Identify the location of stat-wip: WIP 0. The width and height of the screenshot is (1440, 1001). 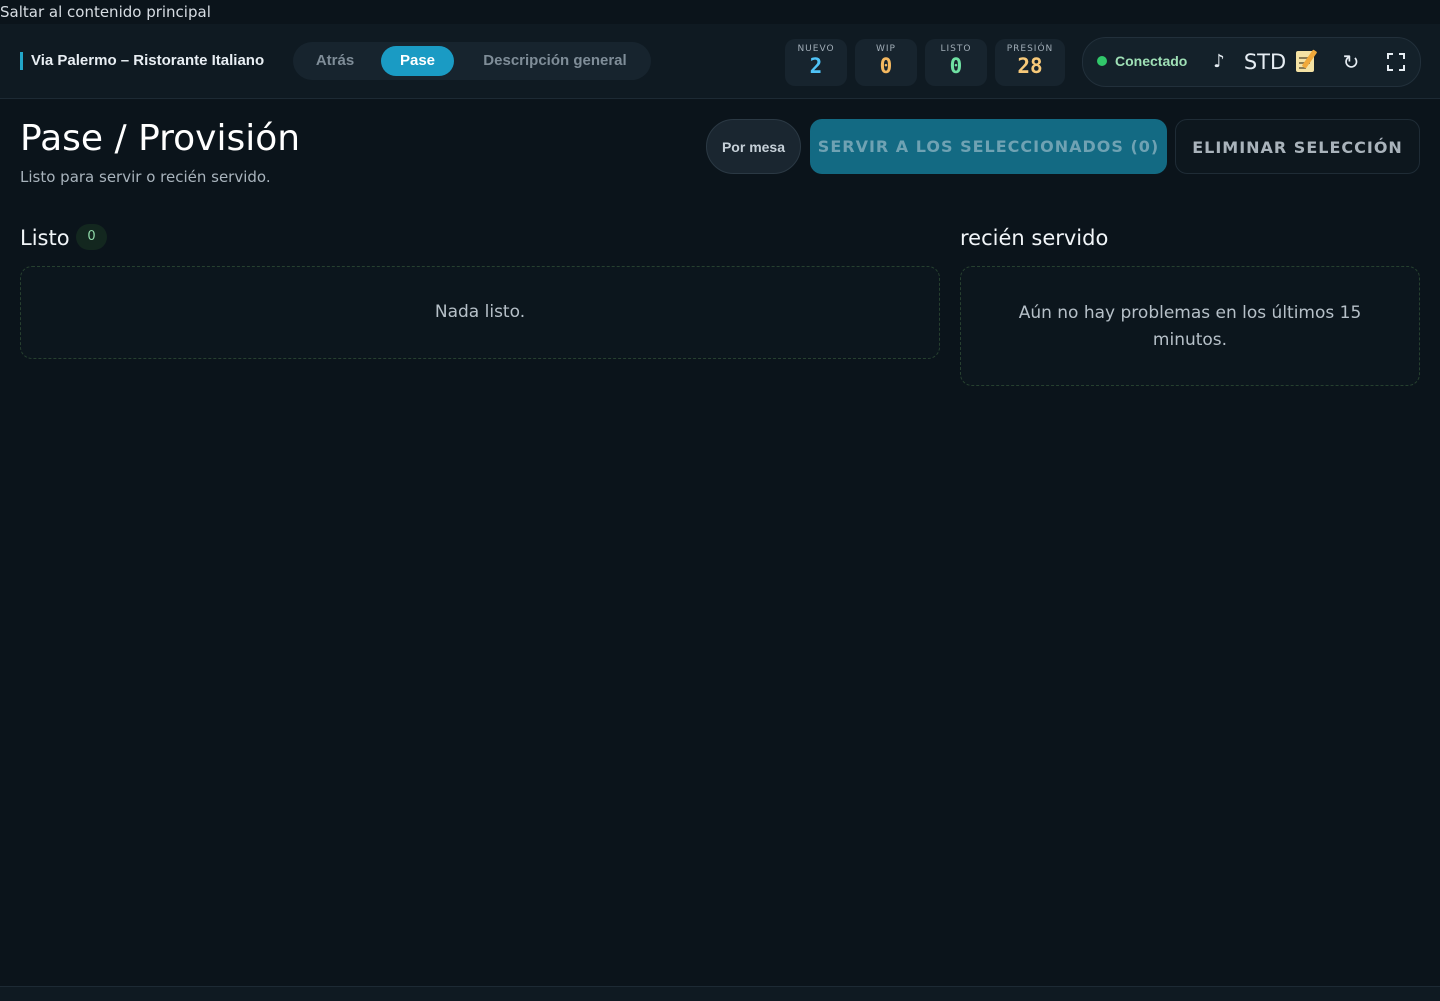
(886, 62).